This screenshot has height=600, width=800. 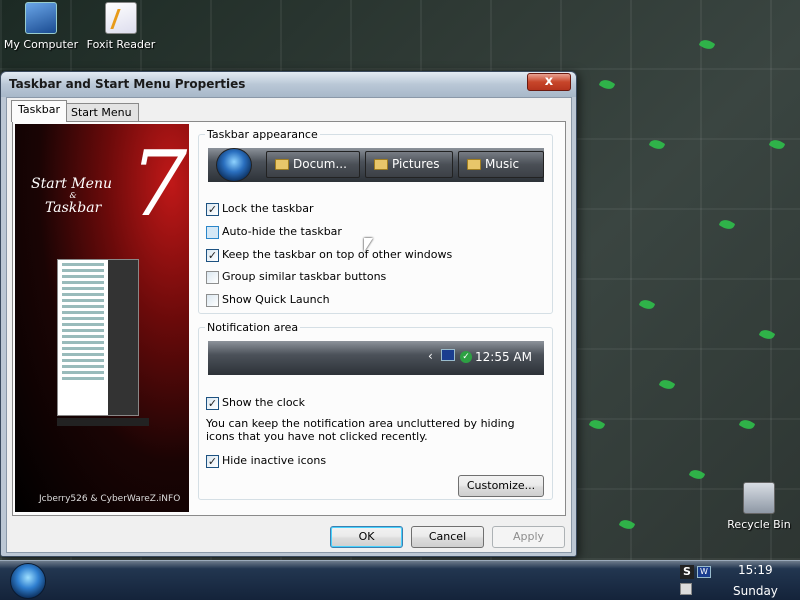 I want to click on preview-seven: 7, so click(x=159, y=184).